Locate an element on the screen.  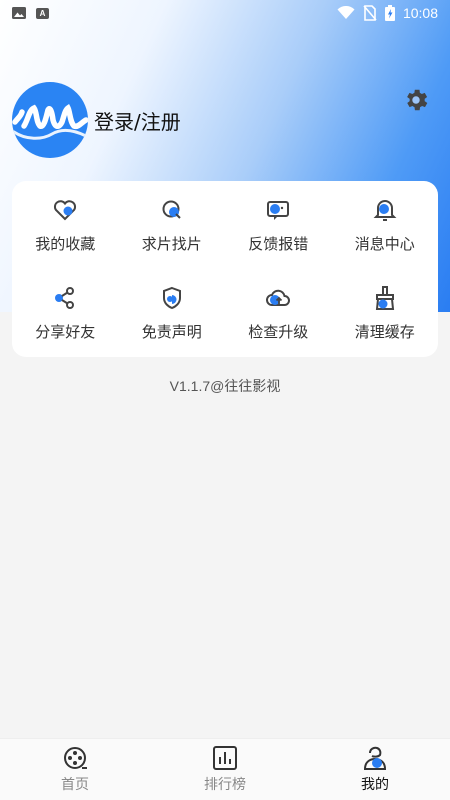
menu-label: 求片找片 is located at coordinates (171, 243).